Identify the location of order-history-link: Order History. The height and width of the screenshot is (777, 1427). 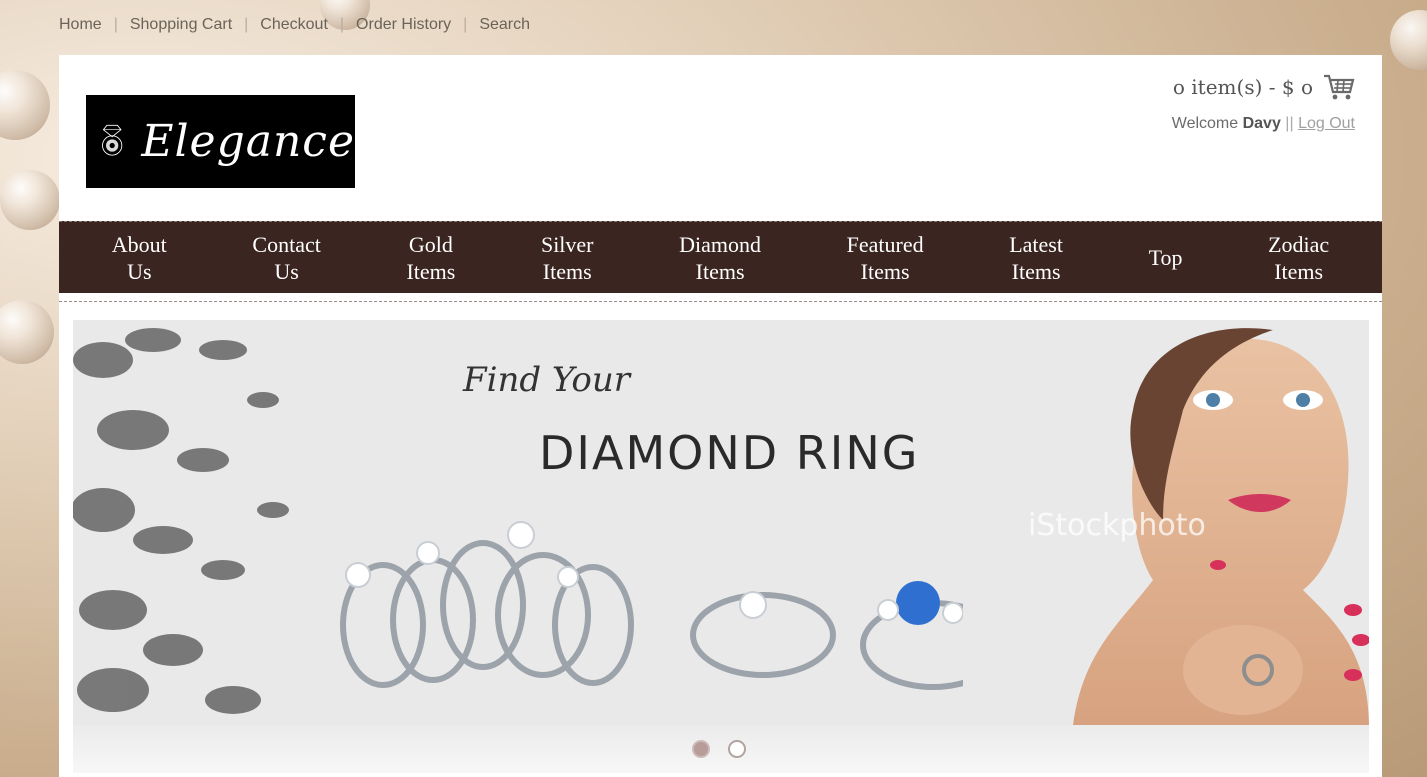
(403, 25).